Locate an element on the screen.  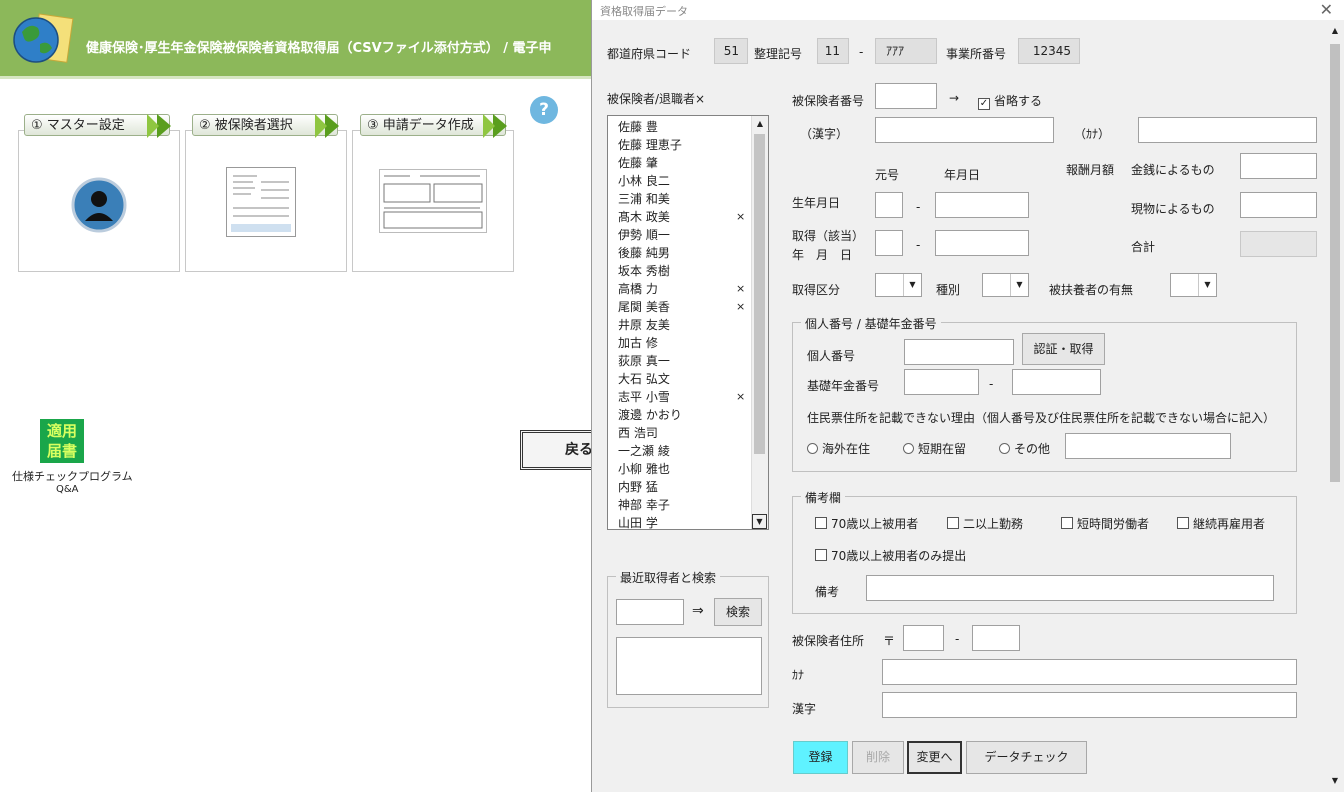
recent-search-input is located at coordinates (650, 612).